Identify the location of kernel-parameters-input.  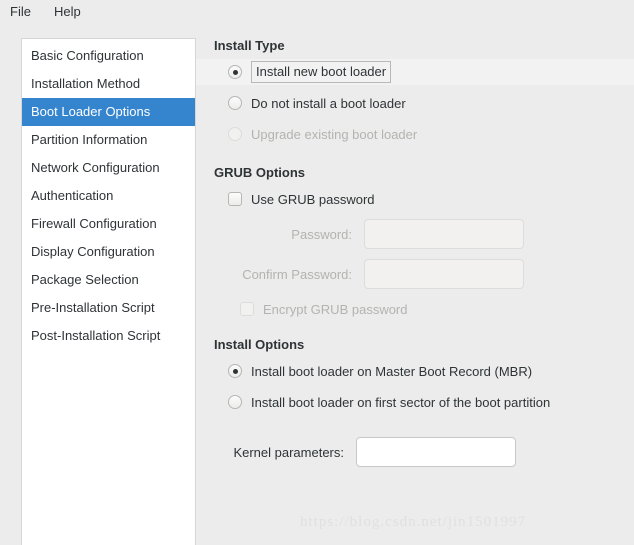
(436, 452).